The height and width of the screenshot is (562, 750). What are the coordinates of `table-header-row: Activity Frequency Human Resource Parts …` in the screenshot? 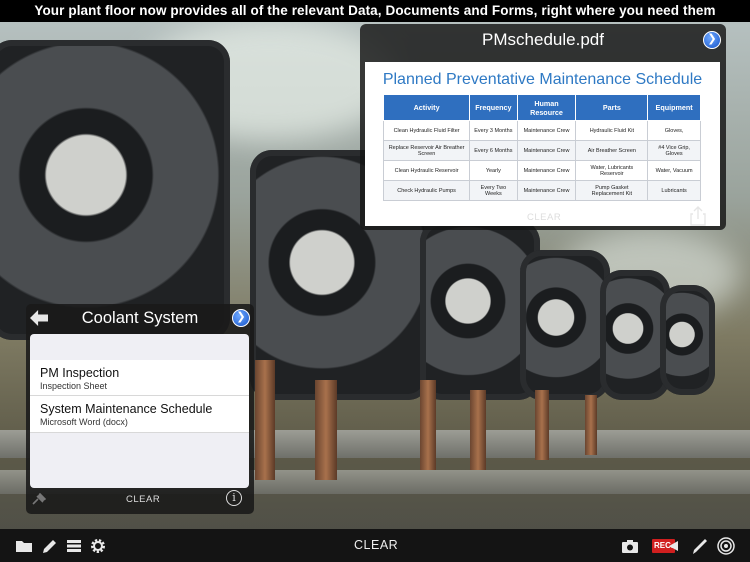 It's located at (541, 107).